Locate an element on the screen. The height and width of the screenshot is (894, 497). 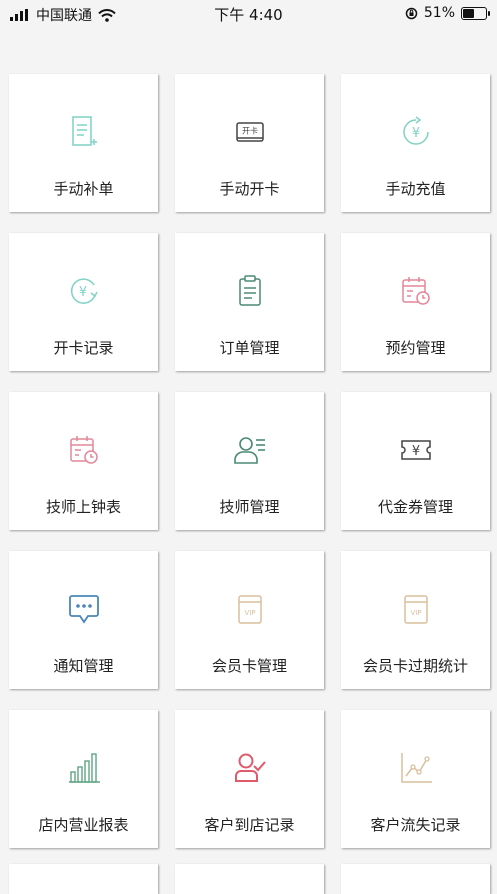
status-right: 51% is located at coordinates (447, 13).